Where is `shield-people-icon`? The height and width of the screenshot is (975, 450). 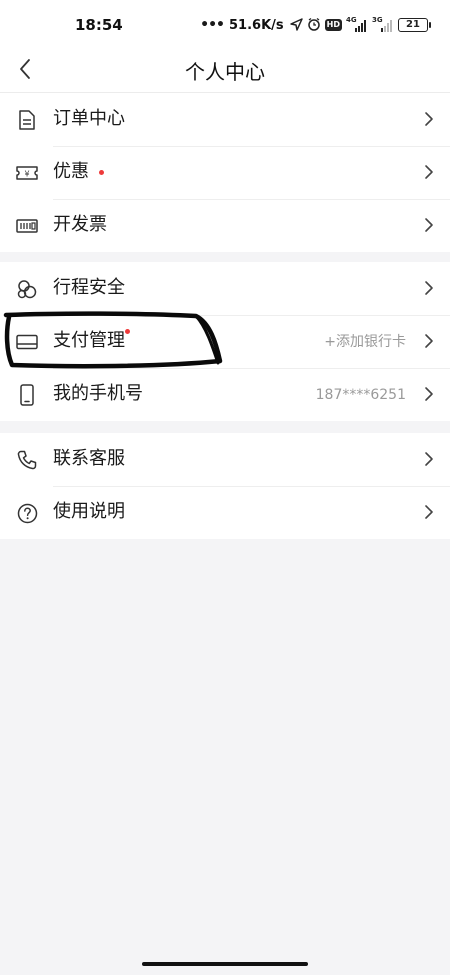 shield-people-icon is located at coordinates (27, 289).